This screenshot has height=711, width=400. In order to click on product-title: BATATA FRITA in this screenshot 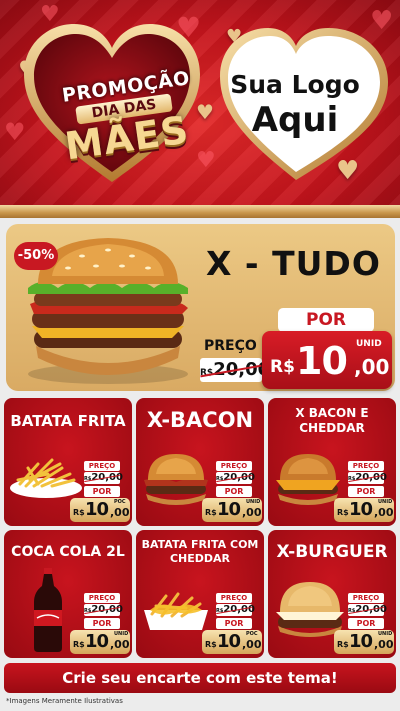, I will do `click(68, 421)`.